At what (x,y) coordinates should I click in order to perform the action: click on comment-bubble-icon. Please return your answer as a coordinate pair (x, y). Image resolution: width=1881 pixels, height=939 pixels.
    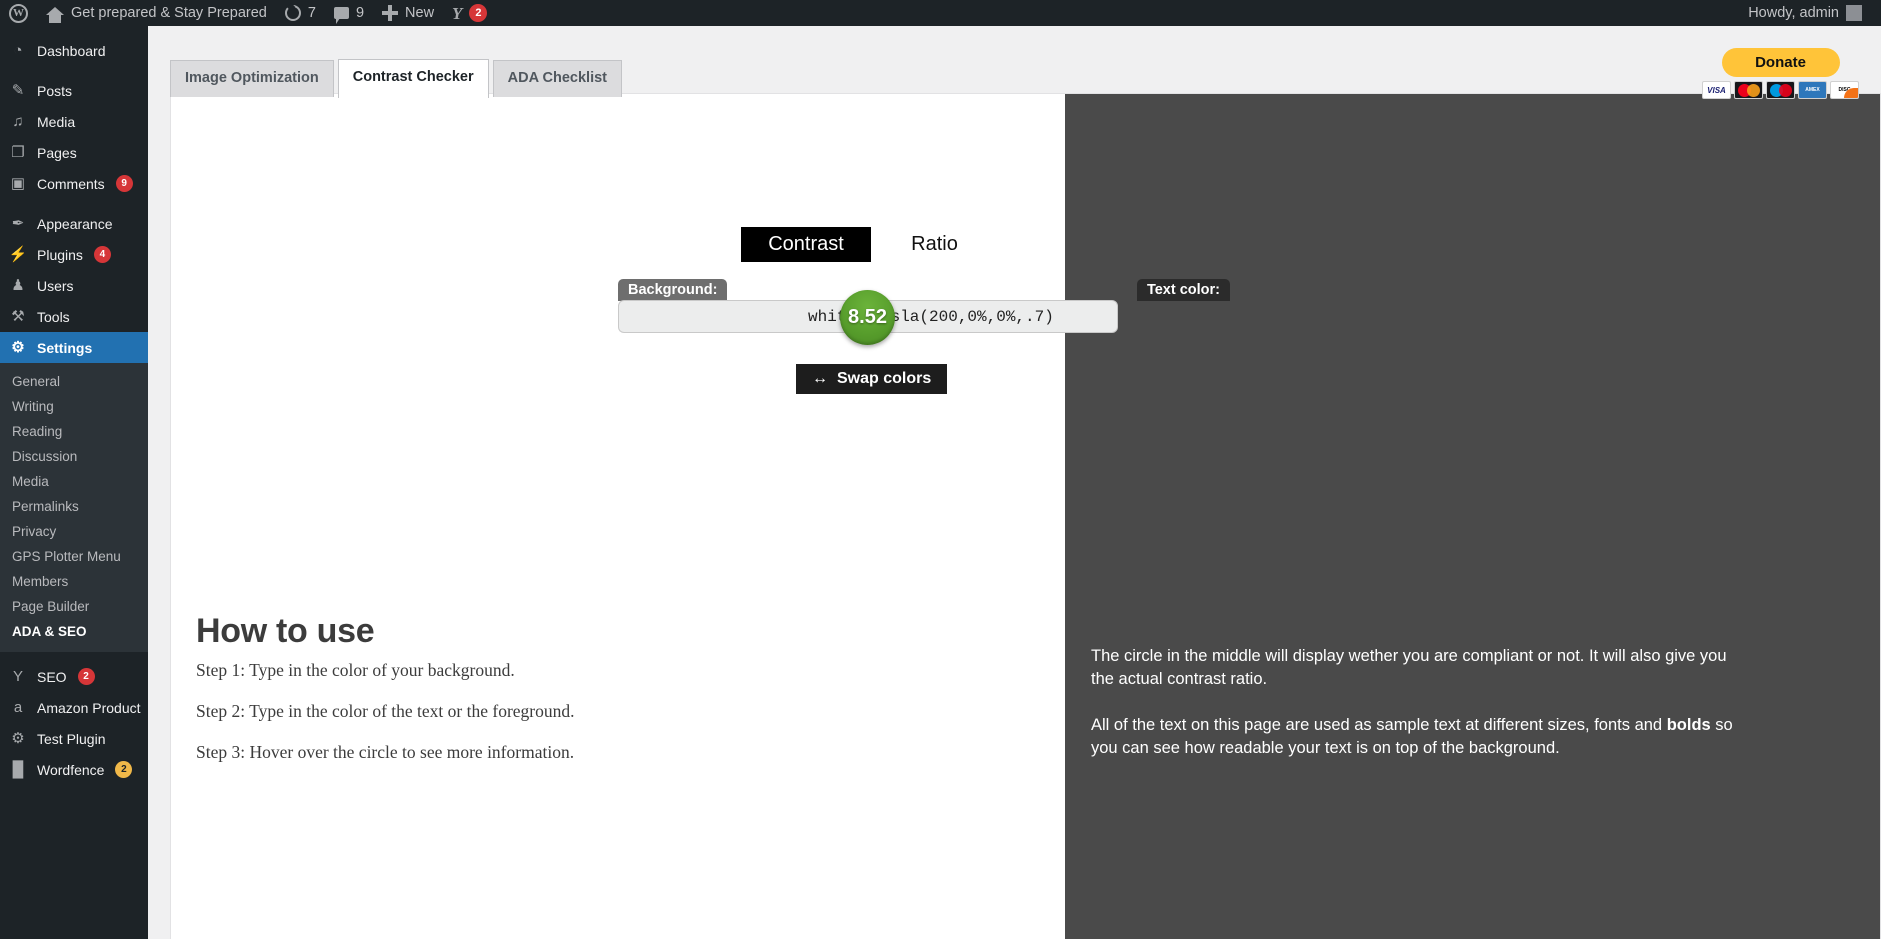
    Looking at the image, I should click on (341, 15).